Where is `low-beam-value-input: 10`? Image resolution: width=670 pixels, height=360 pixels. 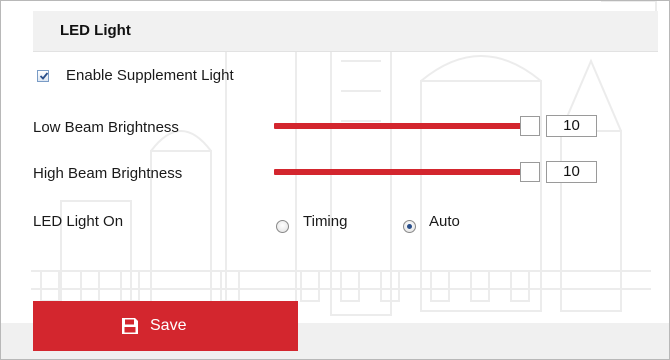 low-beam-value-input: 10 is located at coordinates (571, 126).